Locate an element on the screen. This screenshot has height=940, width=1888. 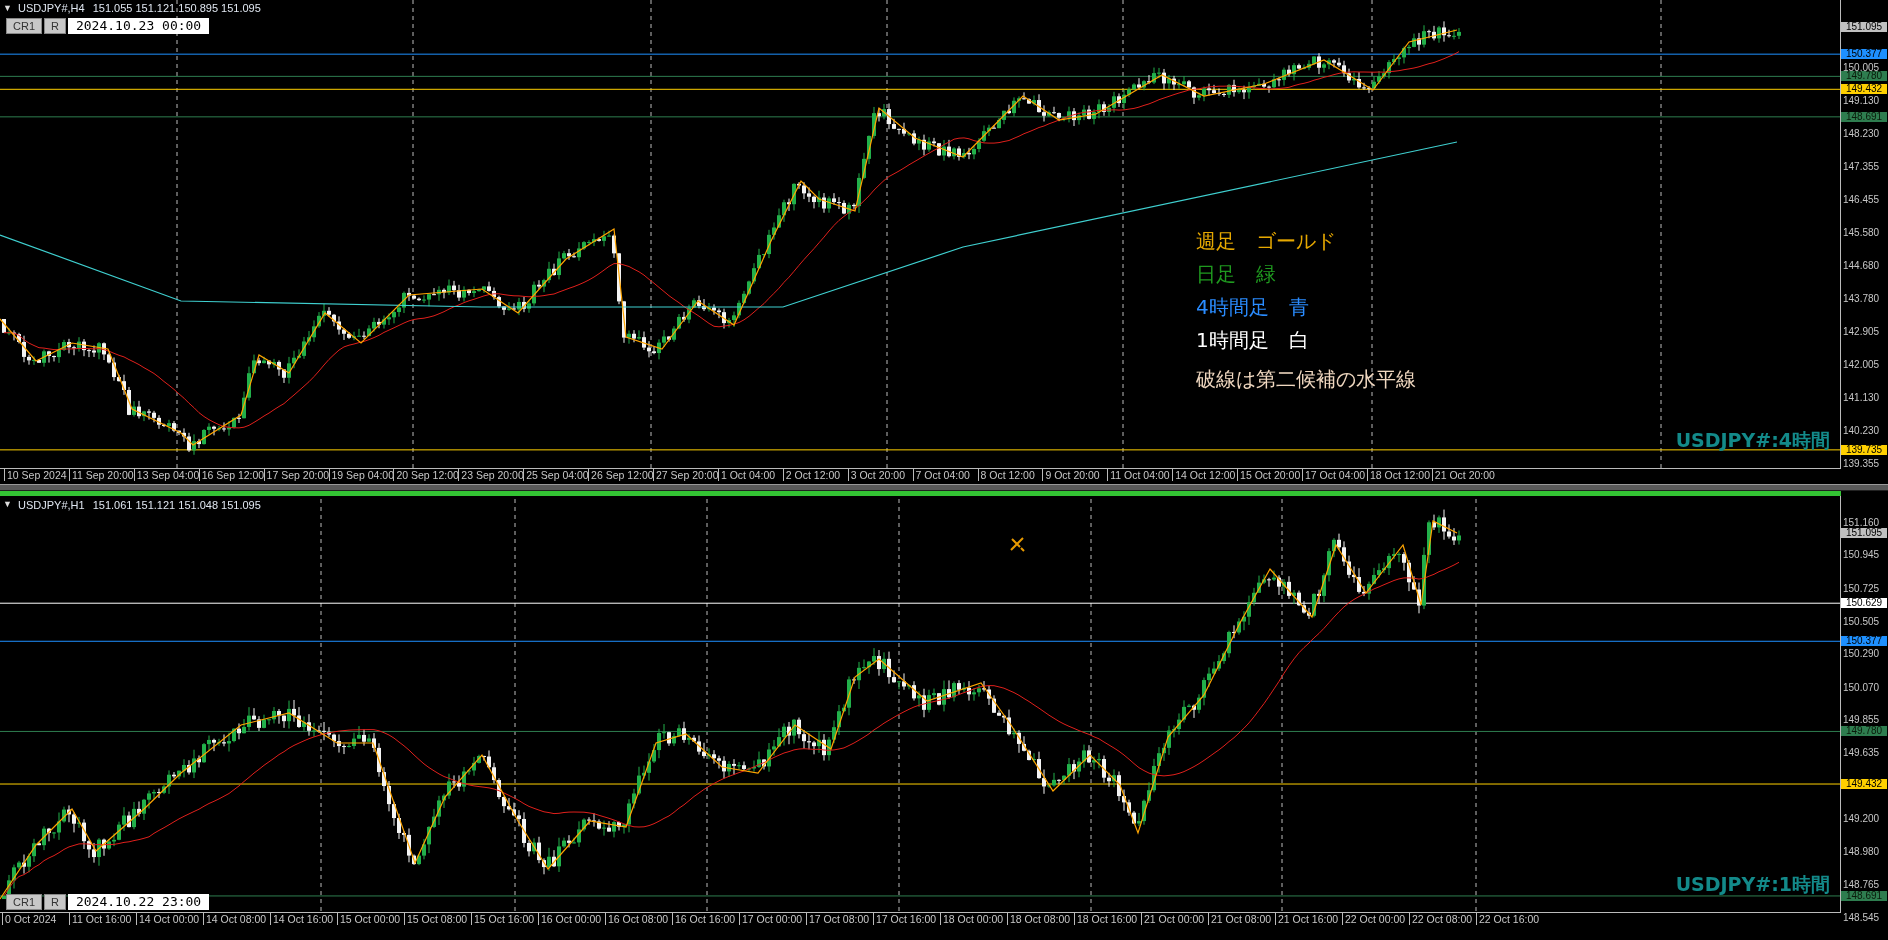
price-tick-label: 139.355 is located at coordinates (1861, 464).